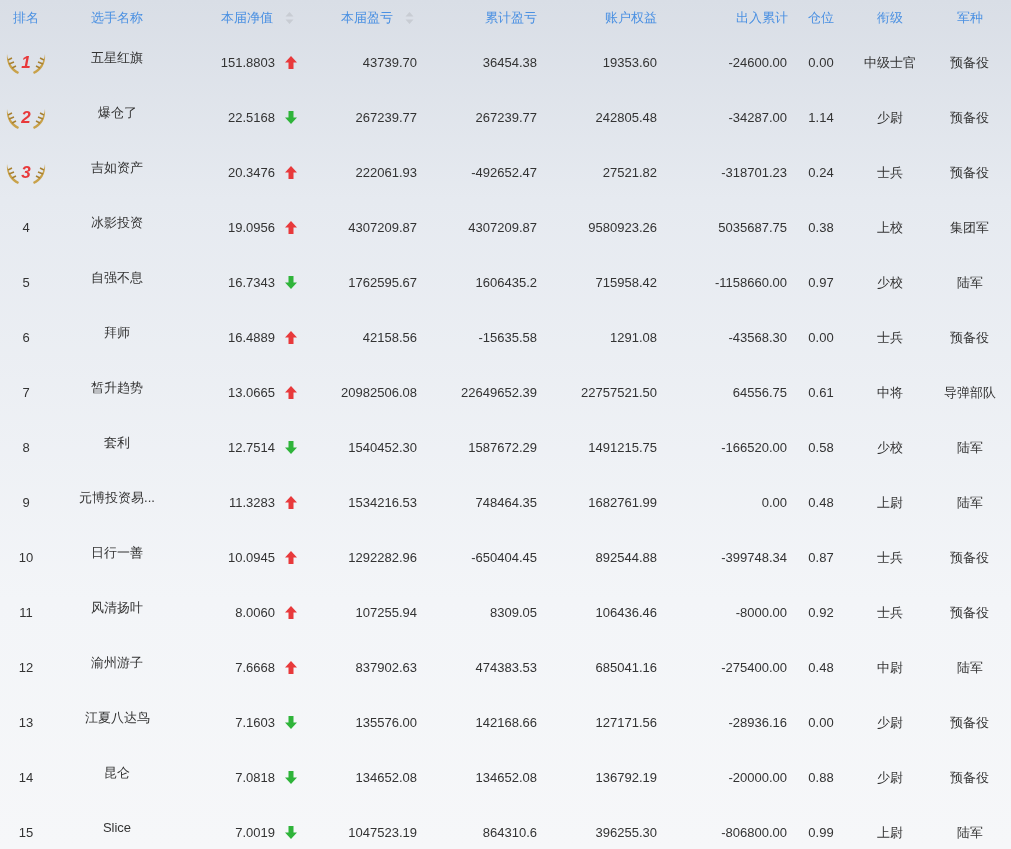  I want to click on number-value: -166520.00, so click(754, 447).